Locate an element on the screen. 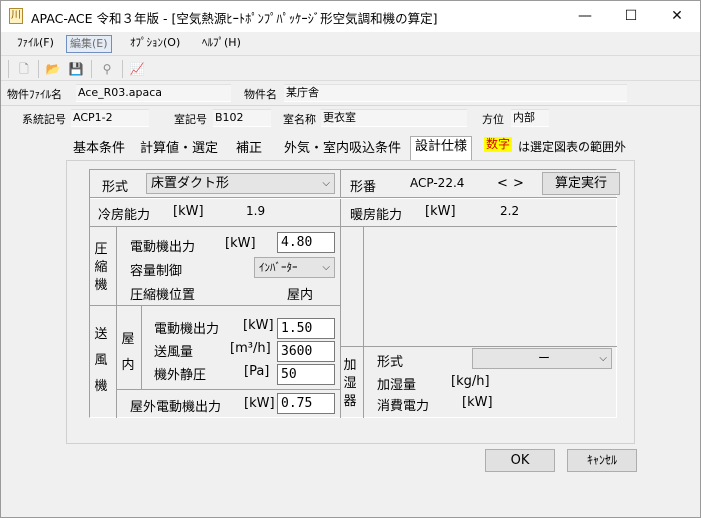  tab-calc-selection: 計算値・選定 is located at coordinates (179, 150).